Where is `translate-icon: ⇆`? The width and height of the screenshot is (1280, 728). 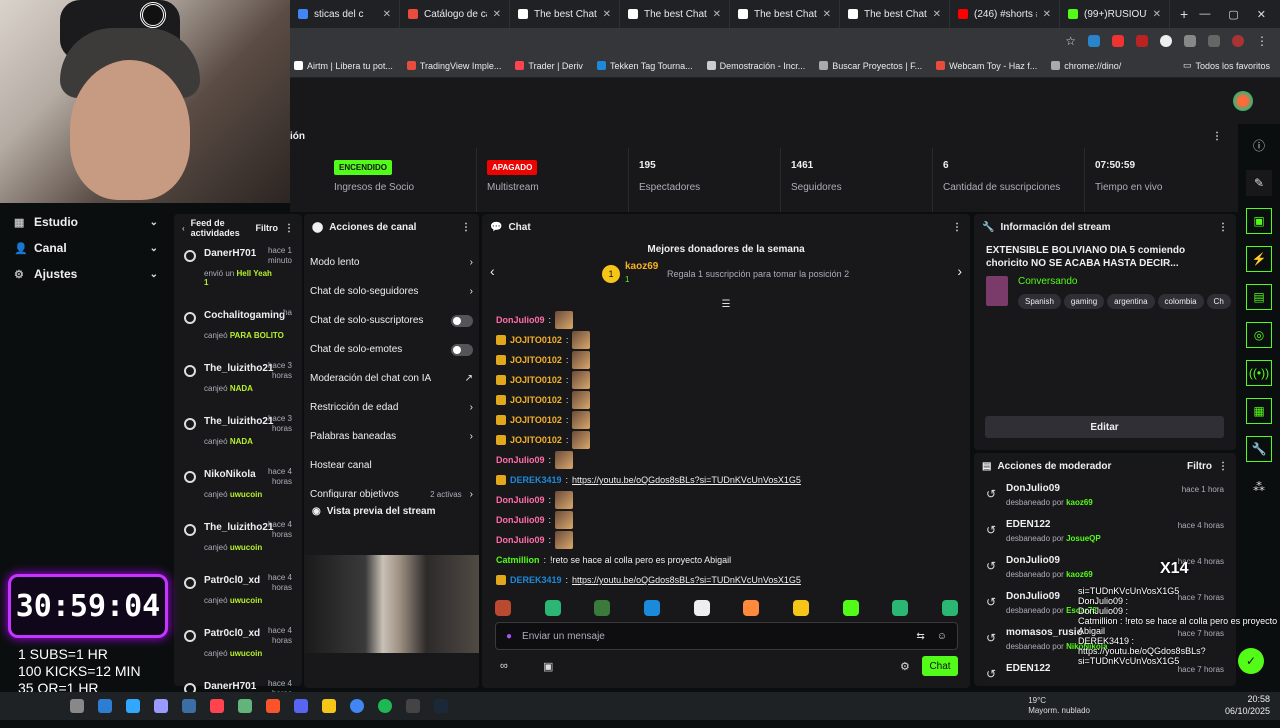
translate-icon: ⇆ is located at coordinates (920, 636).